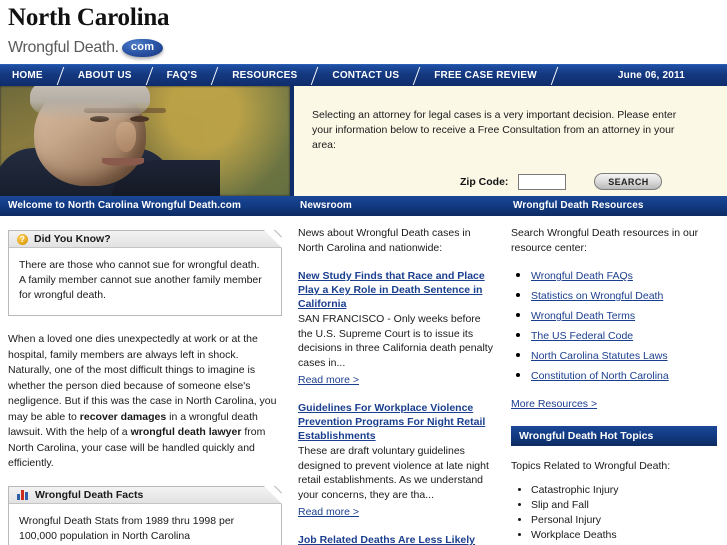 The height and width of the screenshot is (545, 727). What do you see at coordinates (89, 17) in the screenshot?
I see `site-title: North Carolina` at bounding box center [89, 17].